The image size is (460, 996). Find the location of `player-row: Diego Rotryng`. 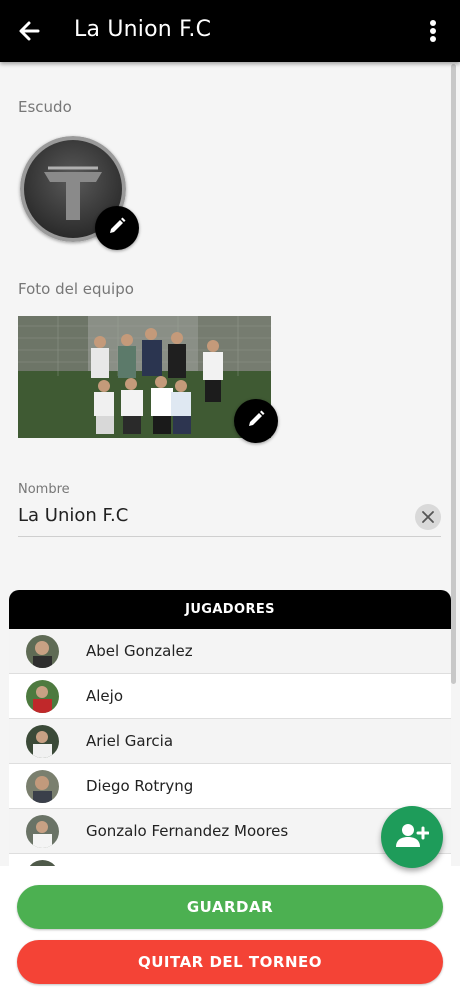

player-row: Diego Rotryng is located at coordinates (230, 786).